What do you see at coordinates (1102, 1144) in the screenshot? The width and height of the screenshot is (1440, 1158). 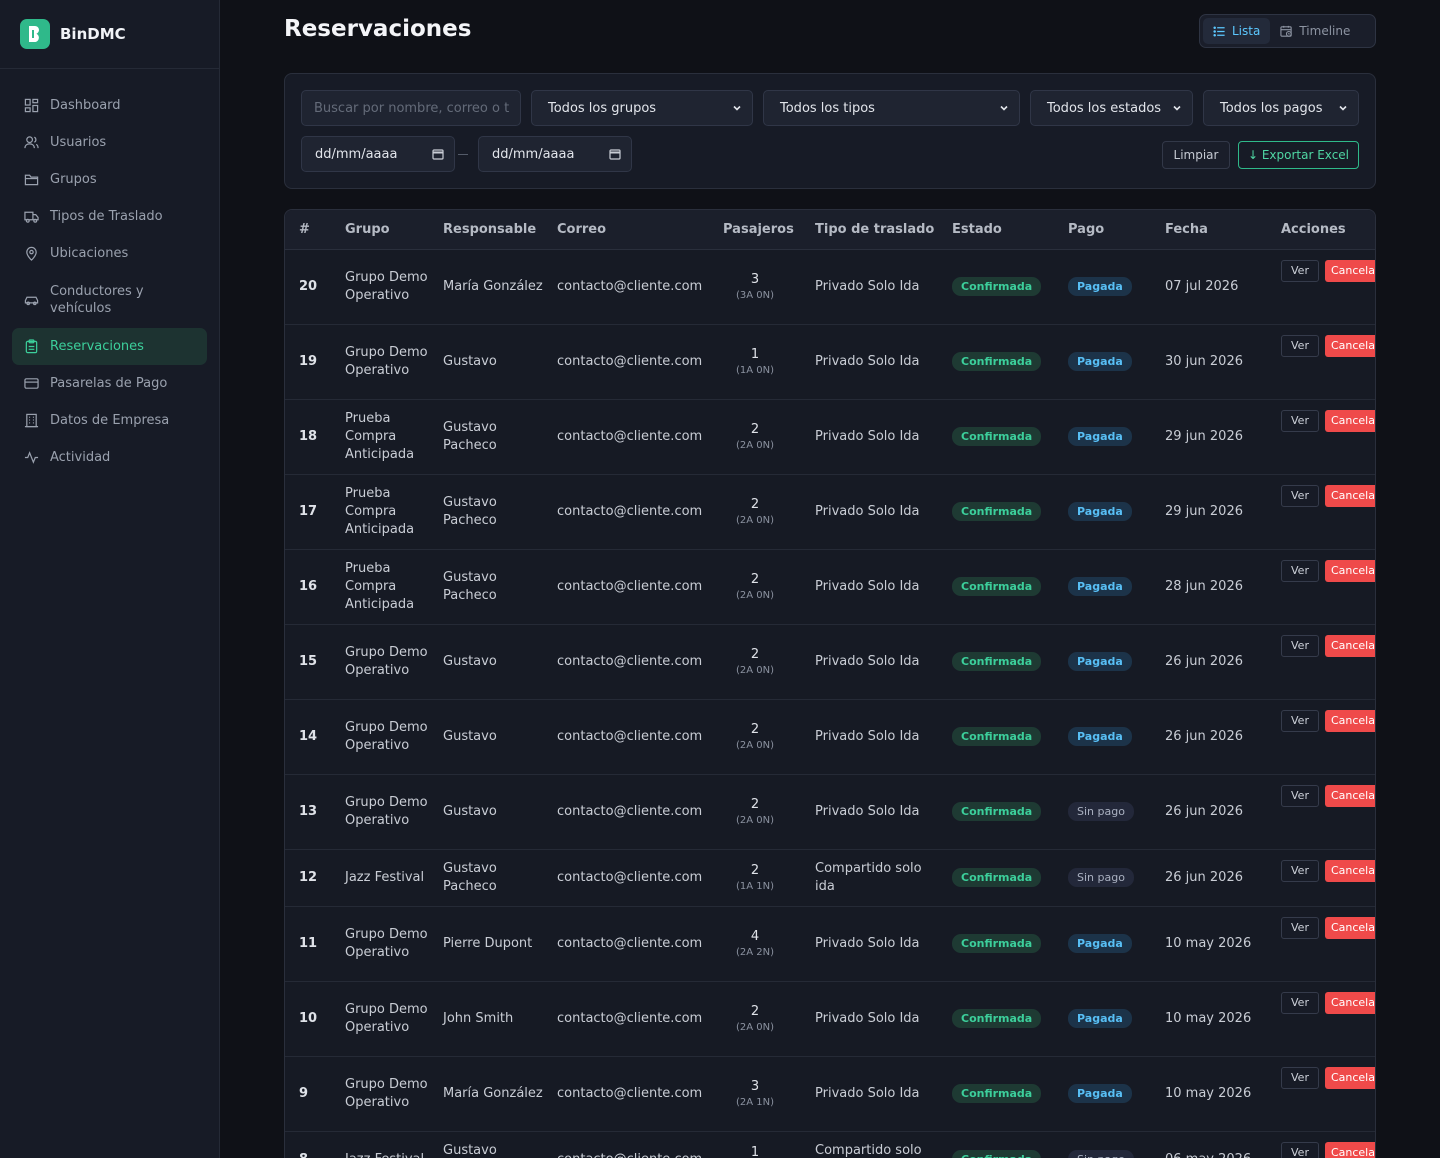 I see `payment-cell: Sin pago` at bounding box center [1102, 1144].